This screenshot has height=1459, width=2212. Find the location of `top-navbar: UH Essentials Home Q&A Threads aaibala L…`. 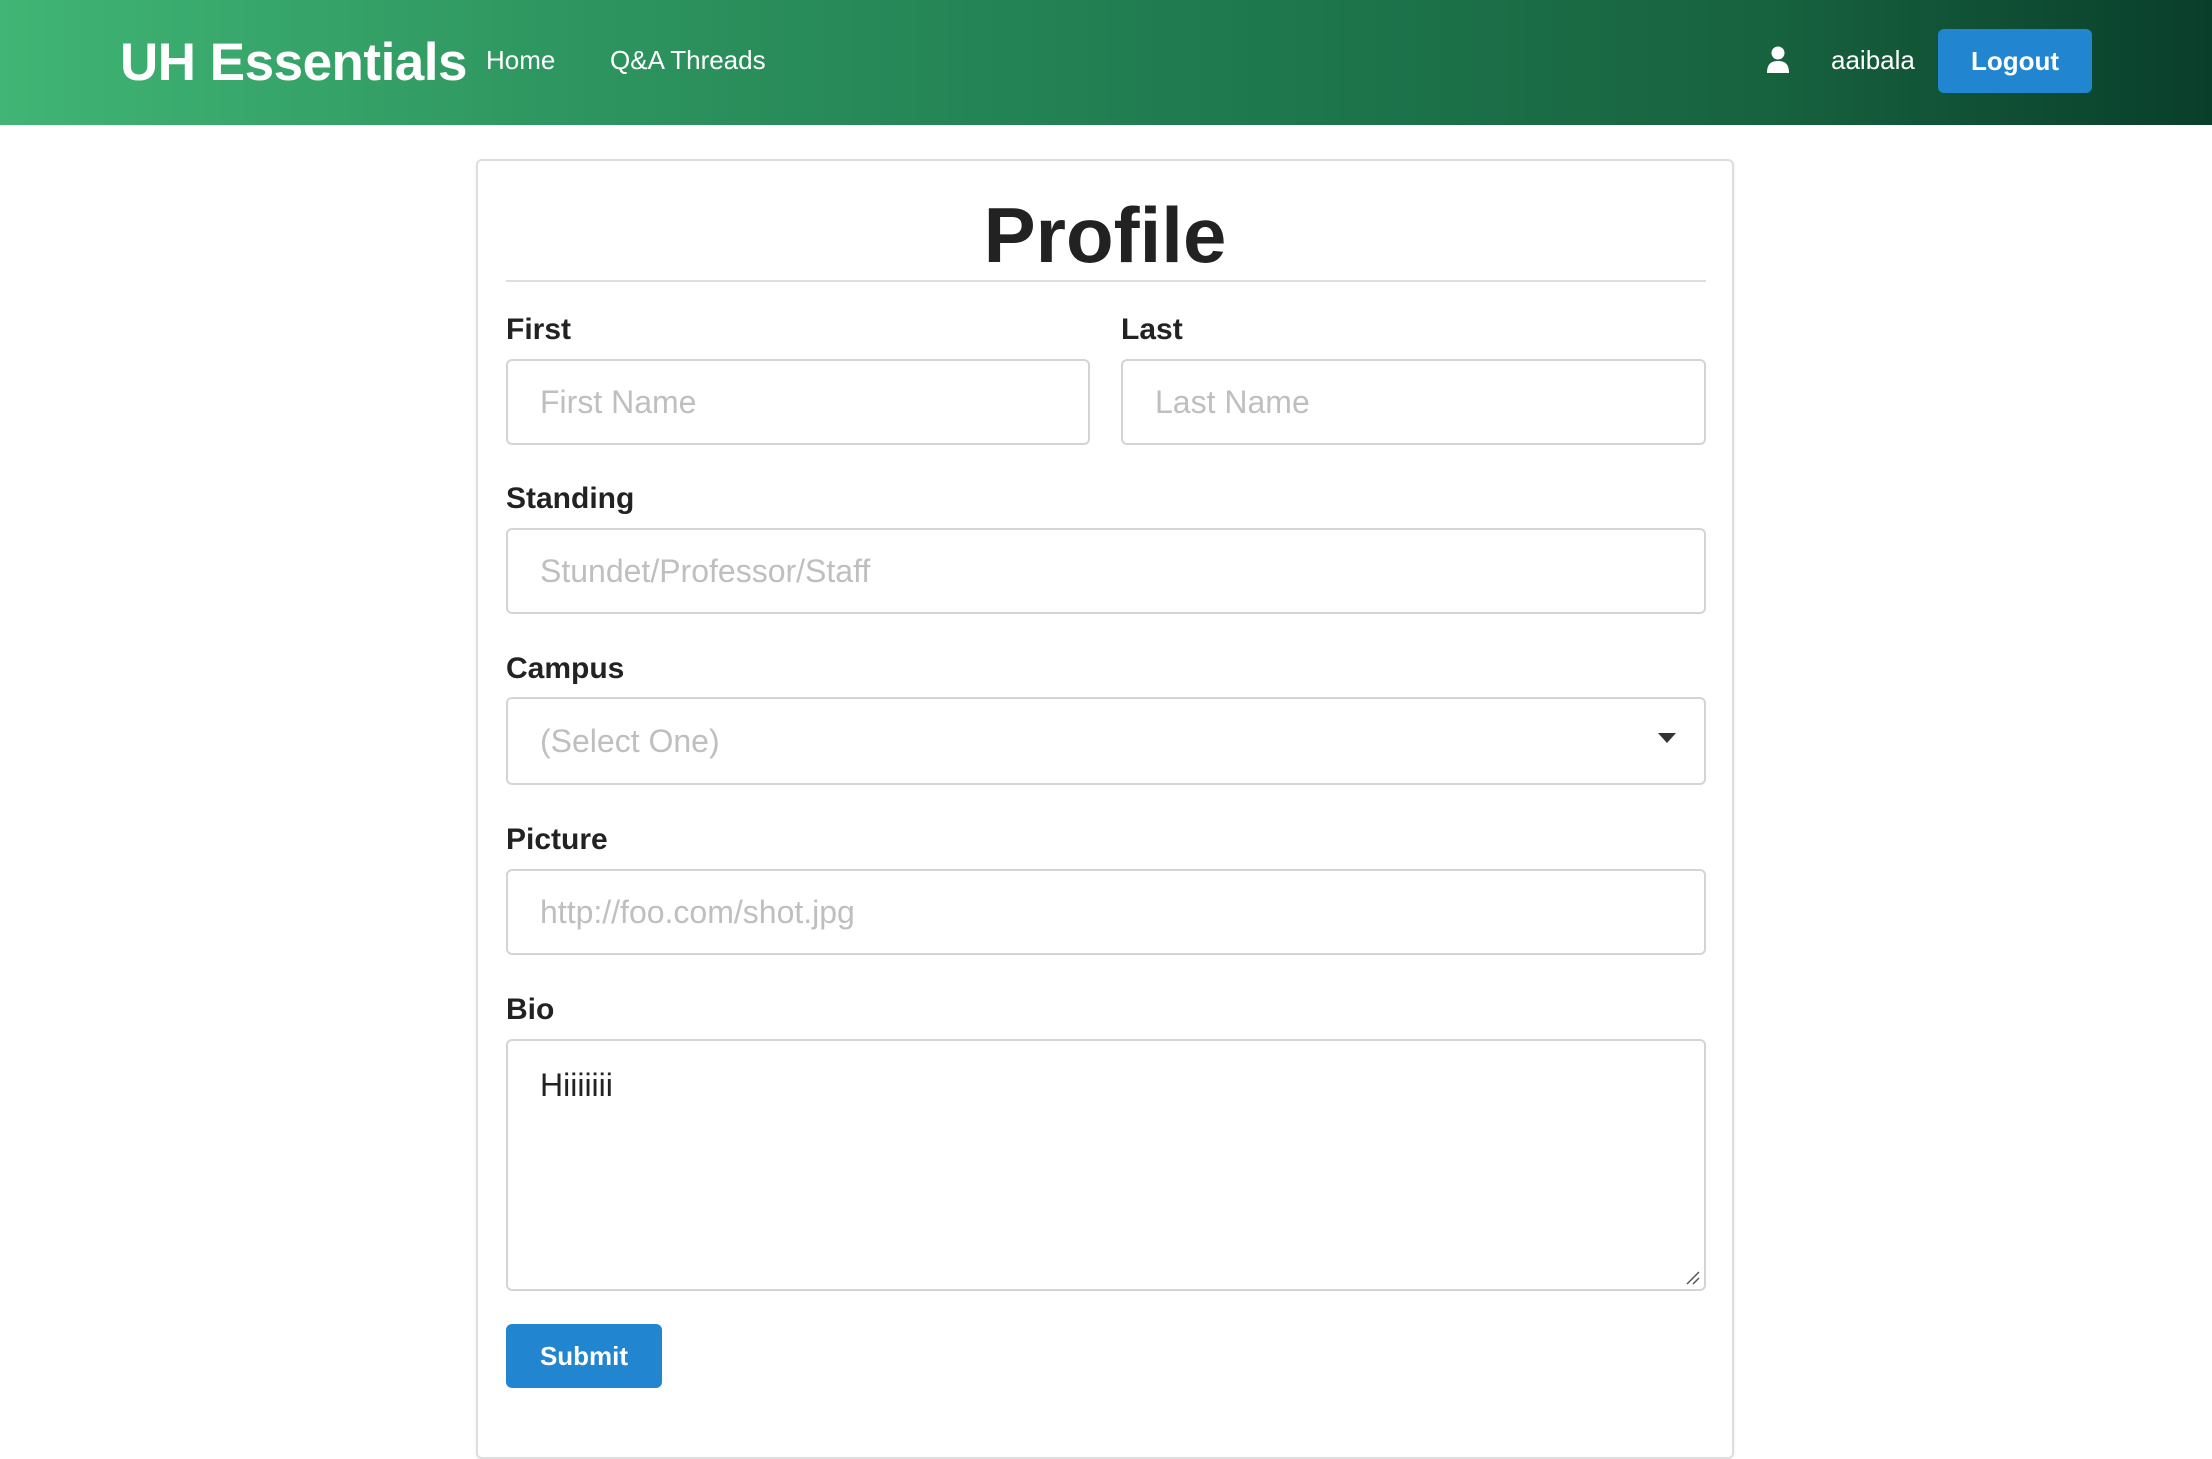

top-navbar: UH Essentials Home Q&A Threads aaibala L… is located at coordinates (1106, 62).